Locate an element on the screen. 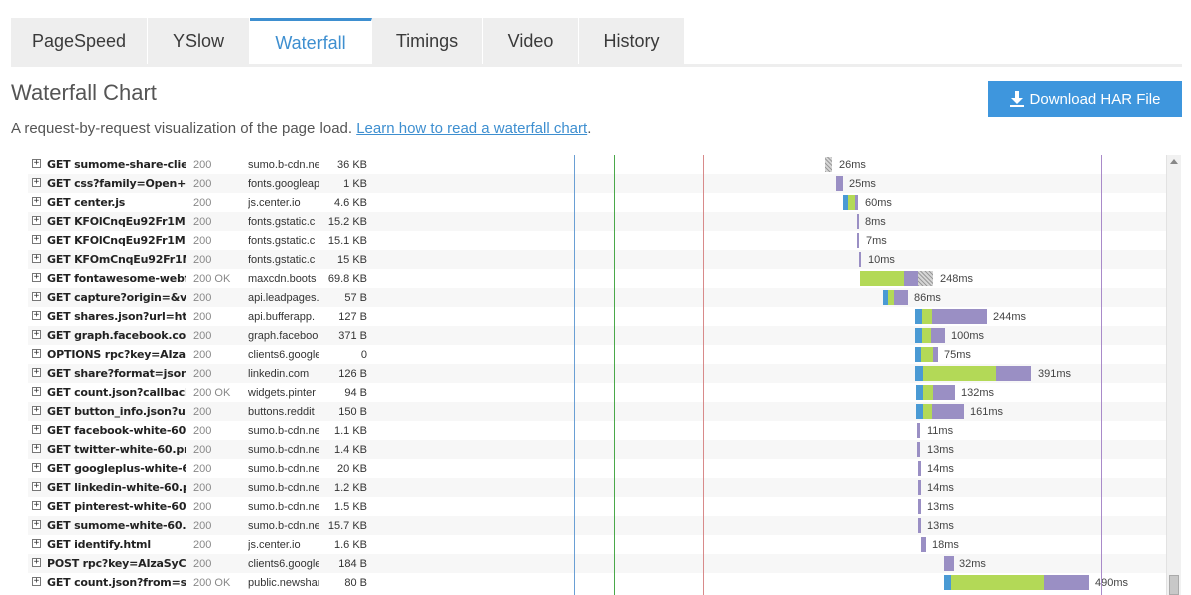 The width and height of the screenshot is (1191, 595). scroll-up-icon is located at coordinates (1174, 161).